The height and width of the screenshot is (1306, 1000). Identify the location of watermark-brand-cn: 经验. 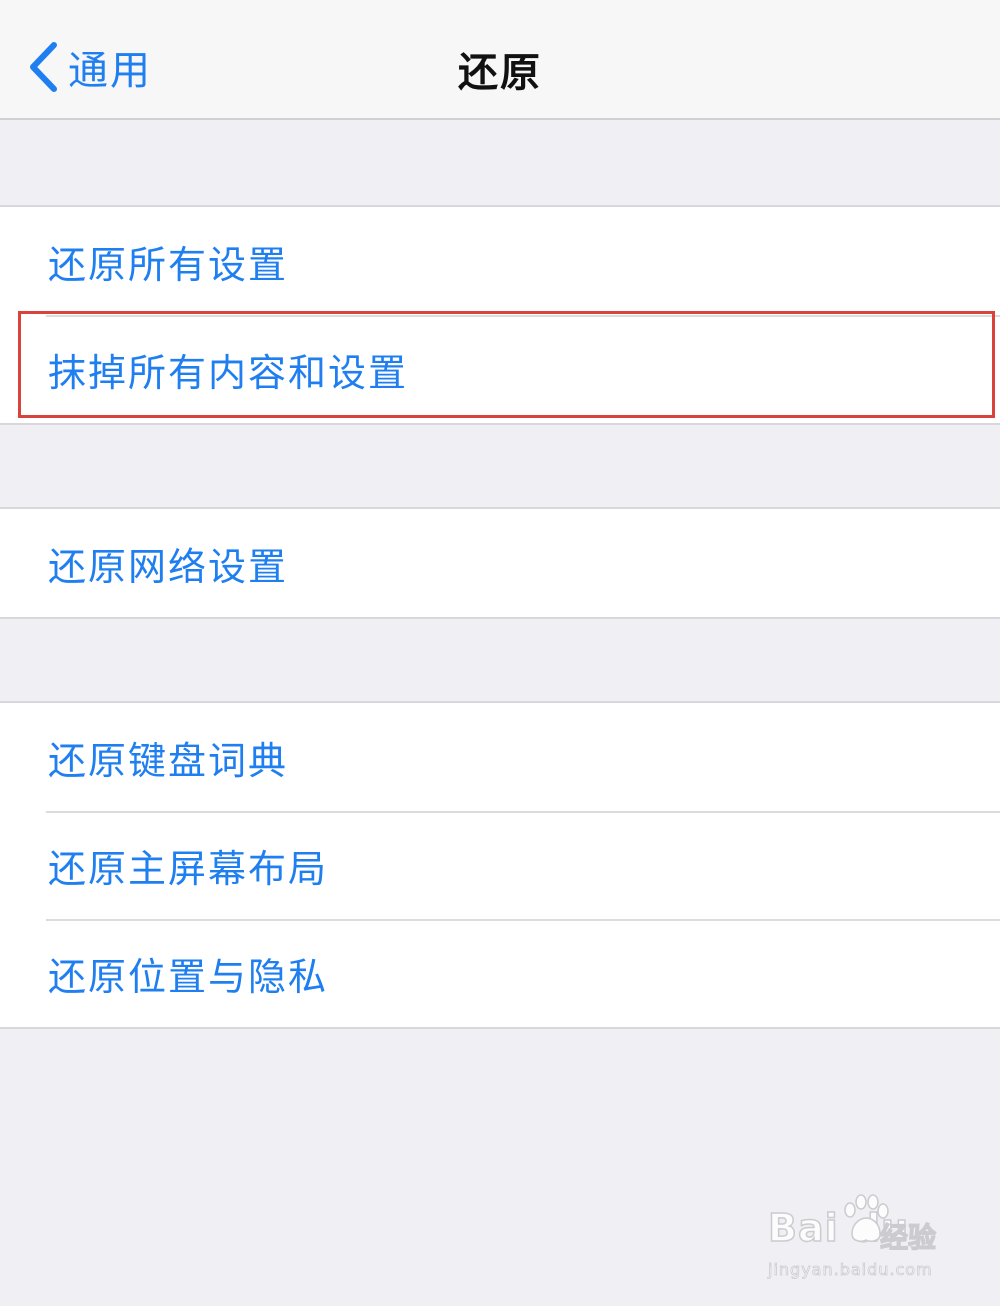
(908, 1237).